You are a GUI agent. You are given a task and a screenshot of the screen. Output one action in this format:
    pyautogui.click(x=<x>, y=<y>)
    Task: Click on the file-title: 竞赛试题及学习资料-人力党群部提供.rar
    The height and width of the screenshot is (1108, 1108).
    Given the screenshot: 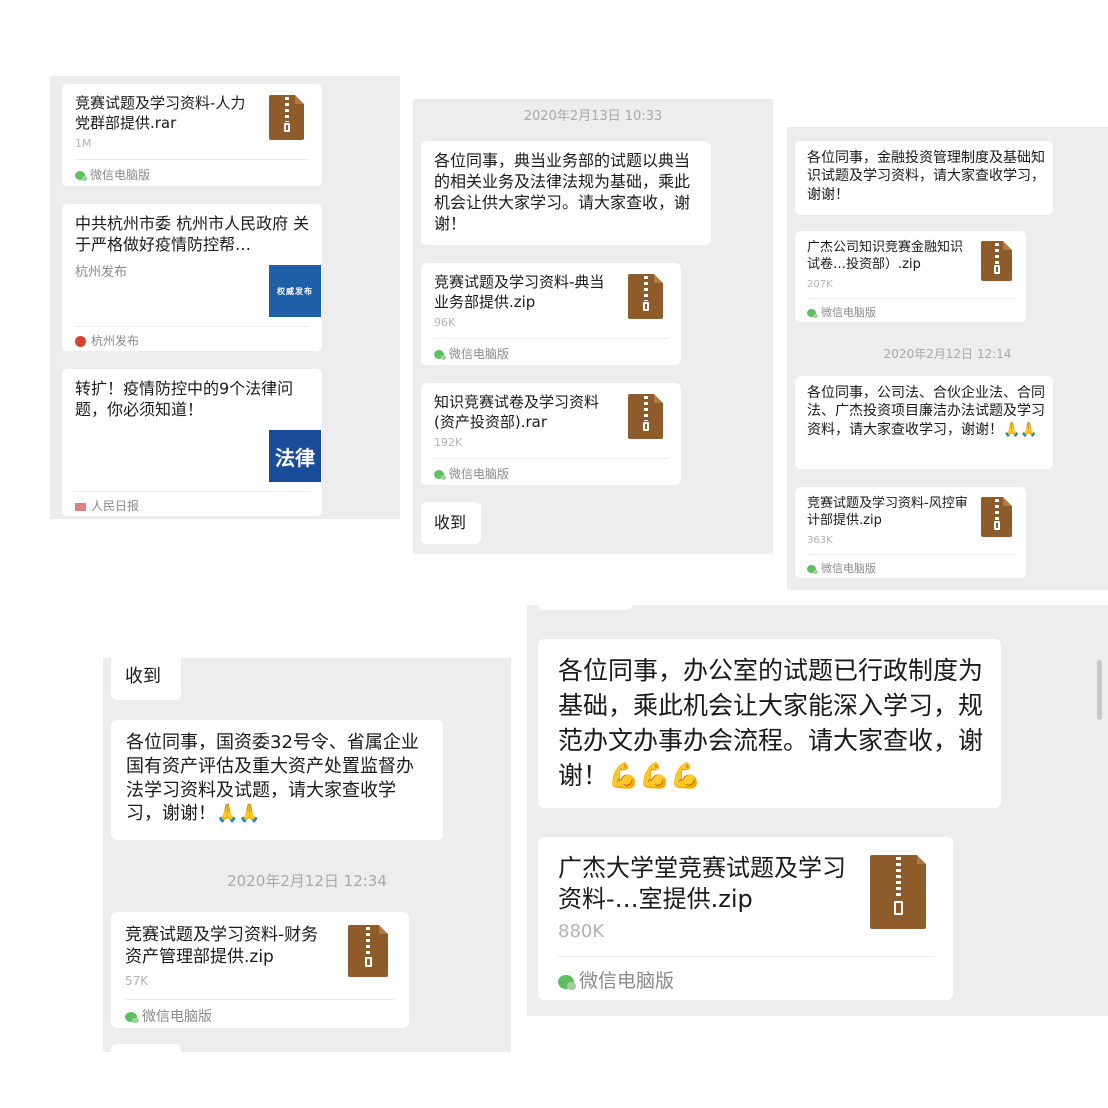 What is the action you would take?
    pyautogui.click(x=160, y=113)
    